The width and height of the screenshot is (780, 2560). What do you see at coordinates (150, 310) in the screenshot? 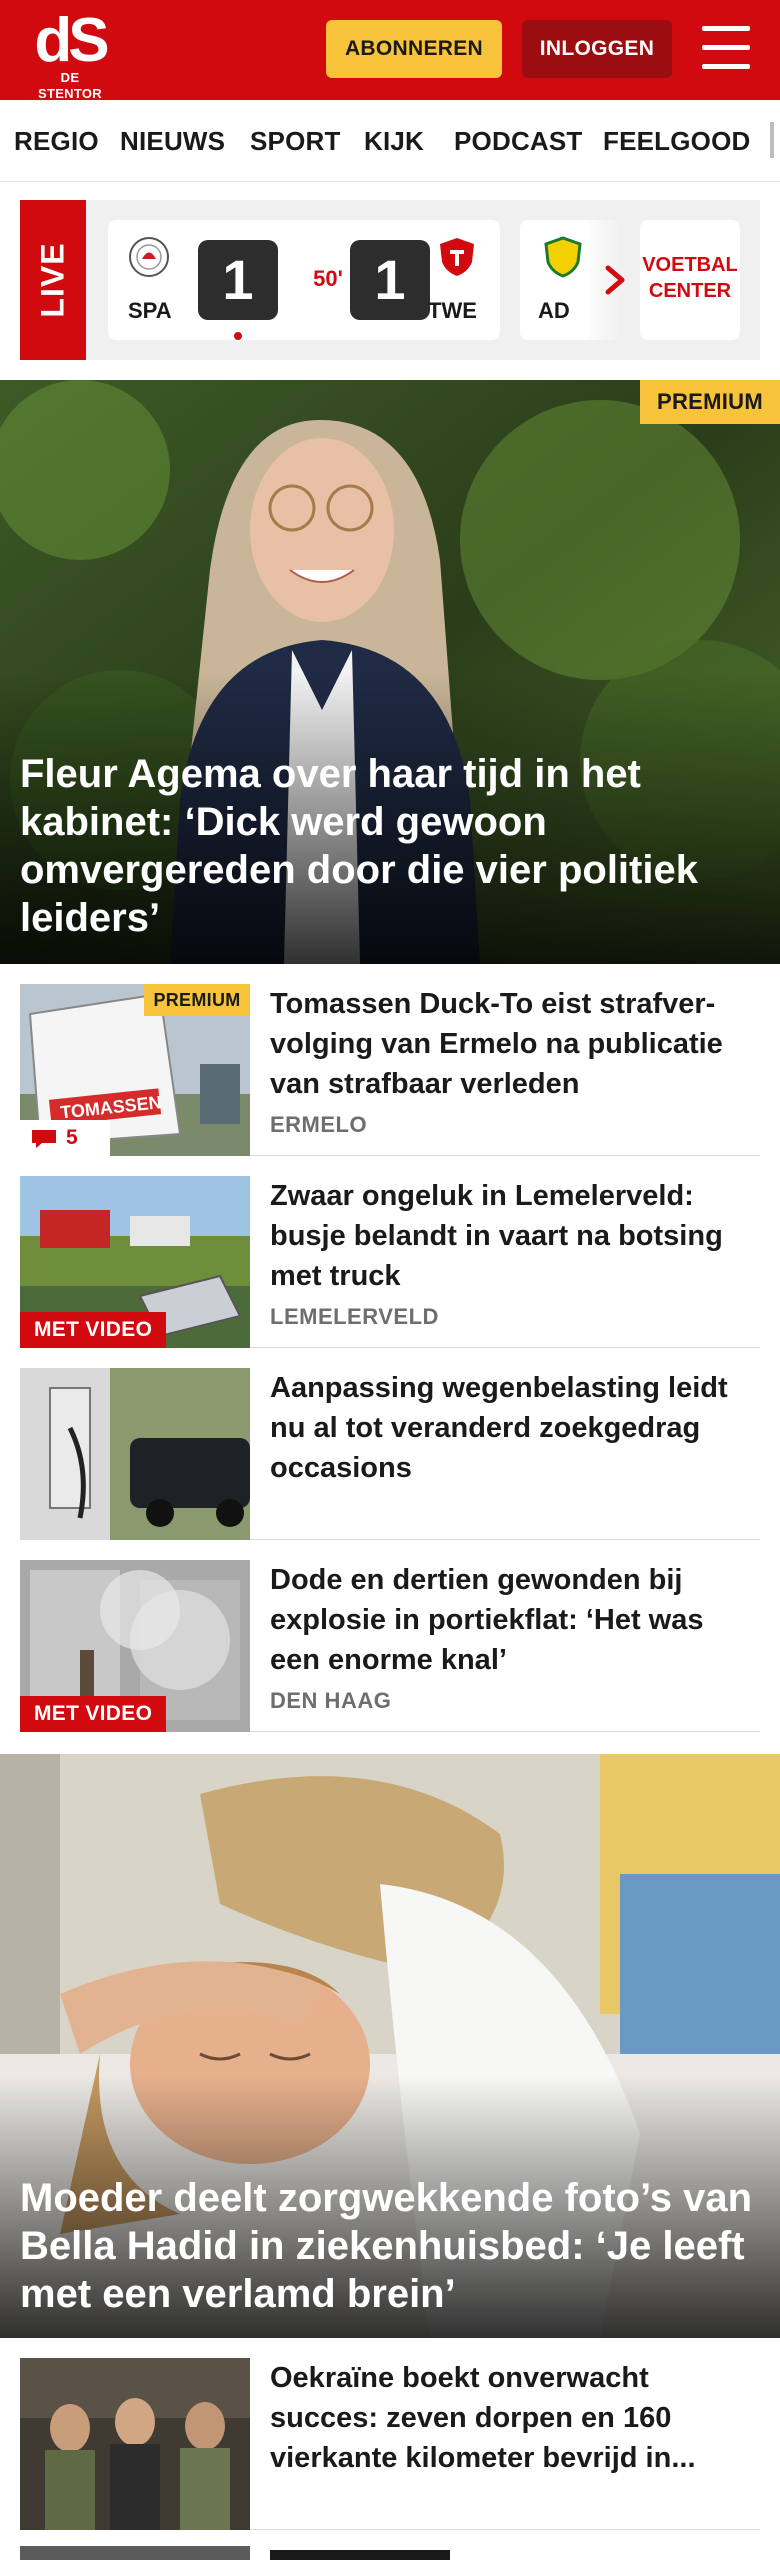
I see `home-team-name: SPA` at bounding box center [150, 310].